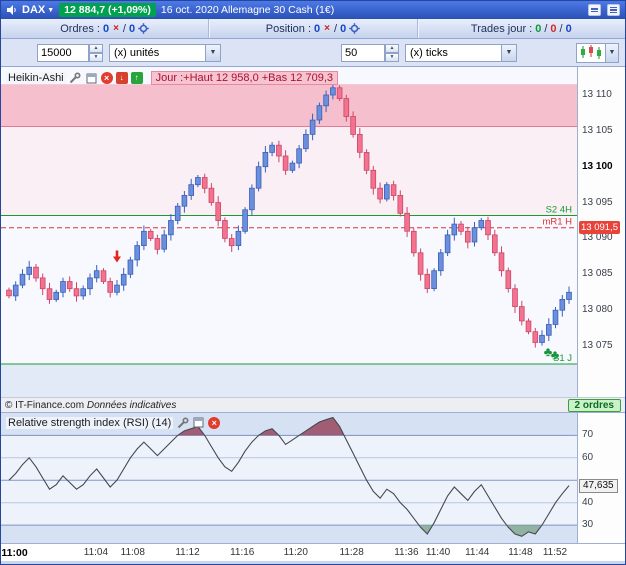 The width and height of the screenshot is (626, 565). I want to click on last-price-badge: 12 884,7 (+1,09%), so click(107, 10).